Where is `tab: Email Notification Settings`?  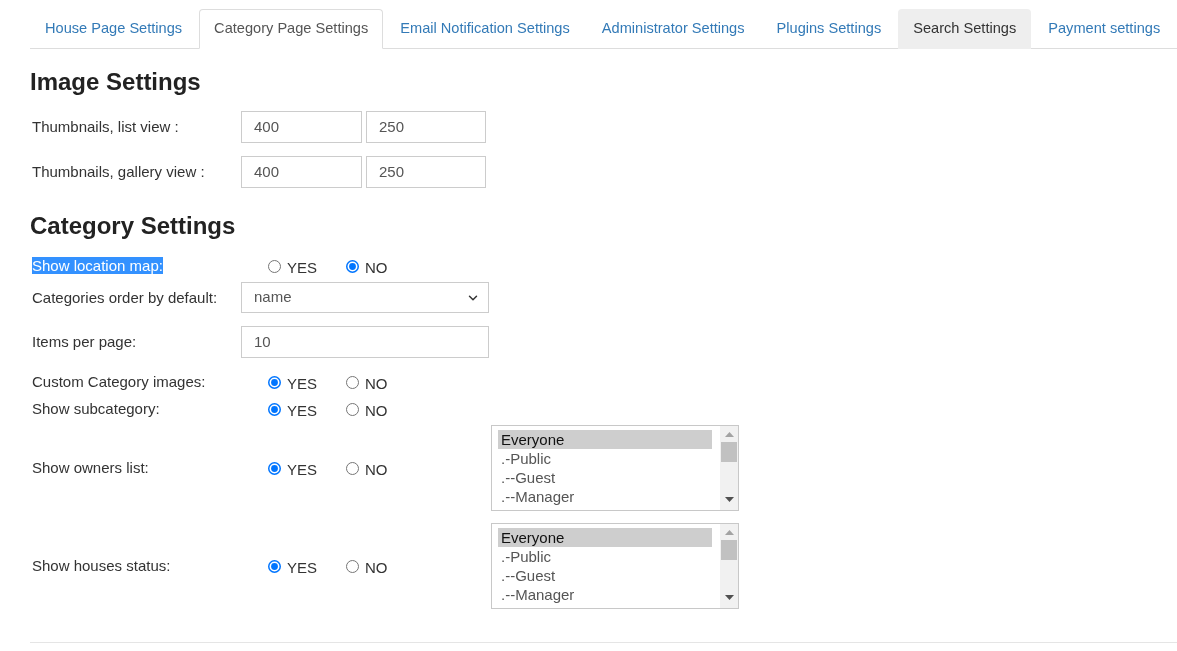 tab: Email Notification Settings is located at coordinates (485, 29).